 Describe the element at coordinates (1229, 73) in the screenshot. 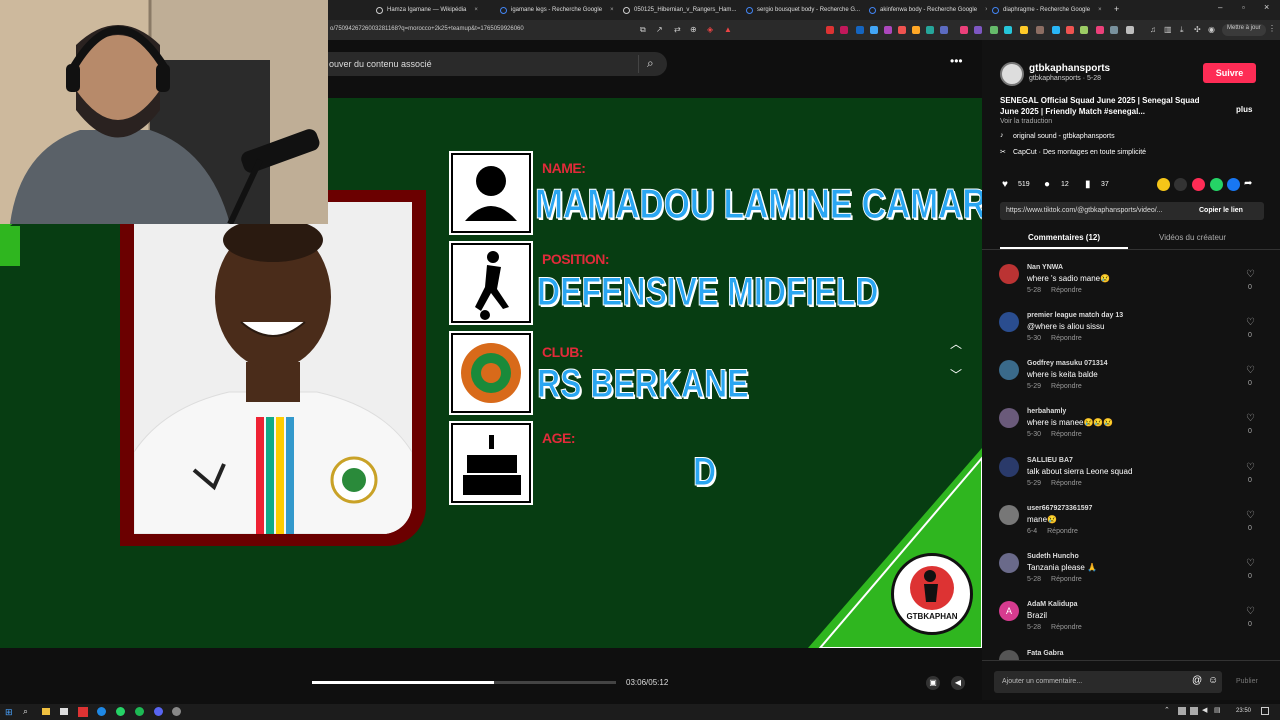

I see `follow-button: Suivre` at that location.